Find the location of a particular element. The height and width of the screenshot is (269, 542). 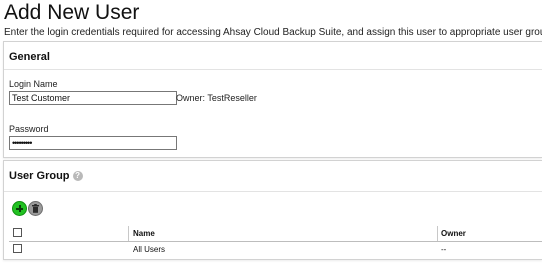

owner-text: Owner: TestReseller is located at coordinates (216, 98).